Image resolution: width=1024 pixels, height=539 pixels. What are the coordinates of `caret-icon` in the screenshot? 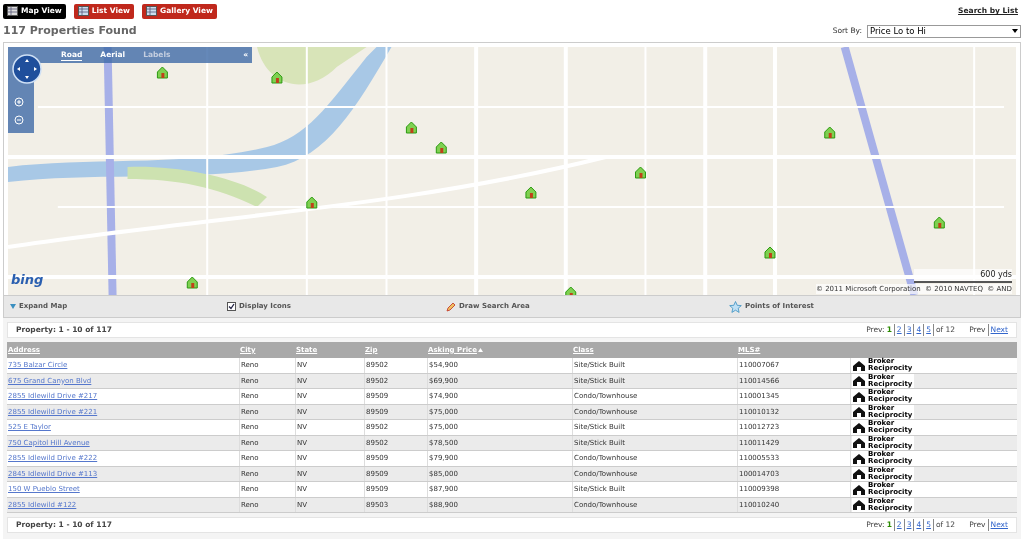 It's located at (1015, 31).